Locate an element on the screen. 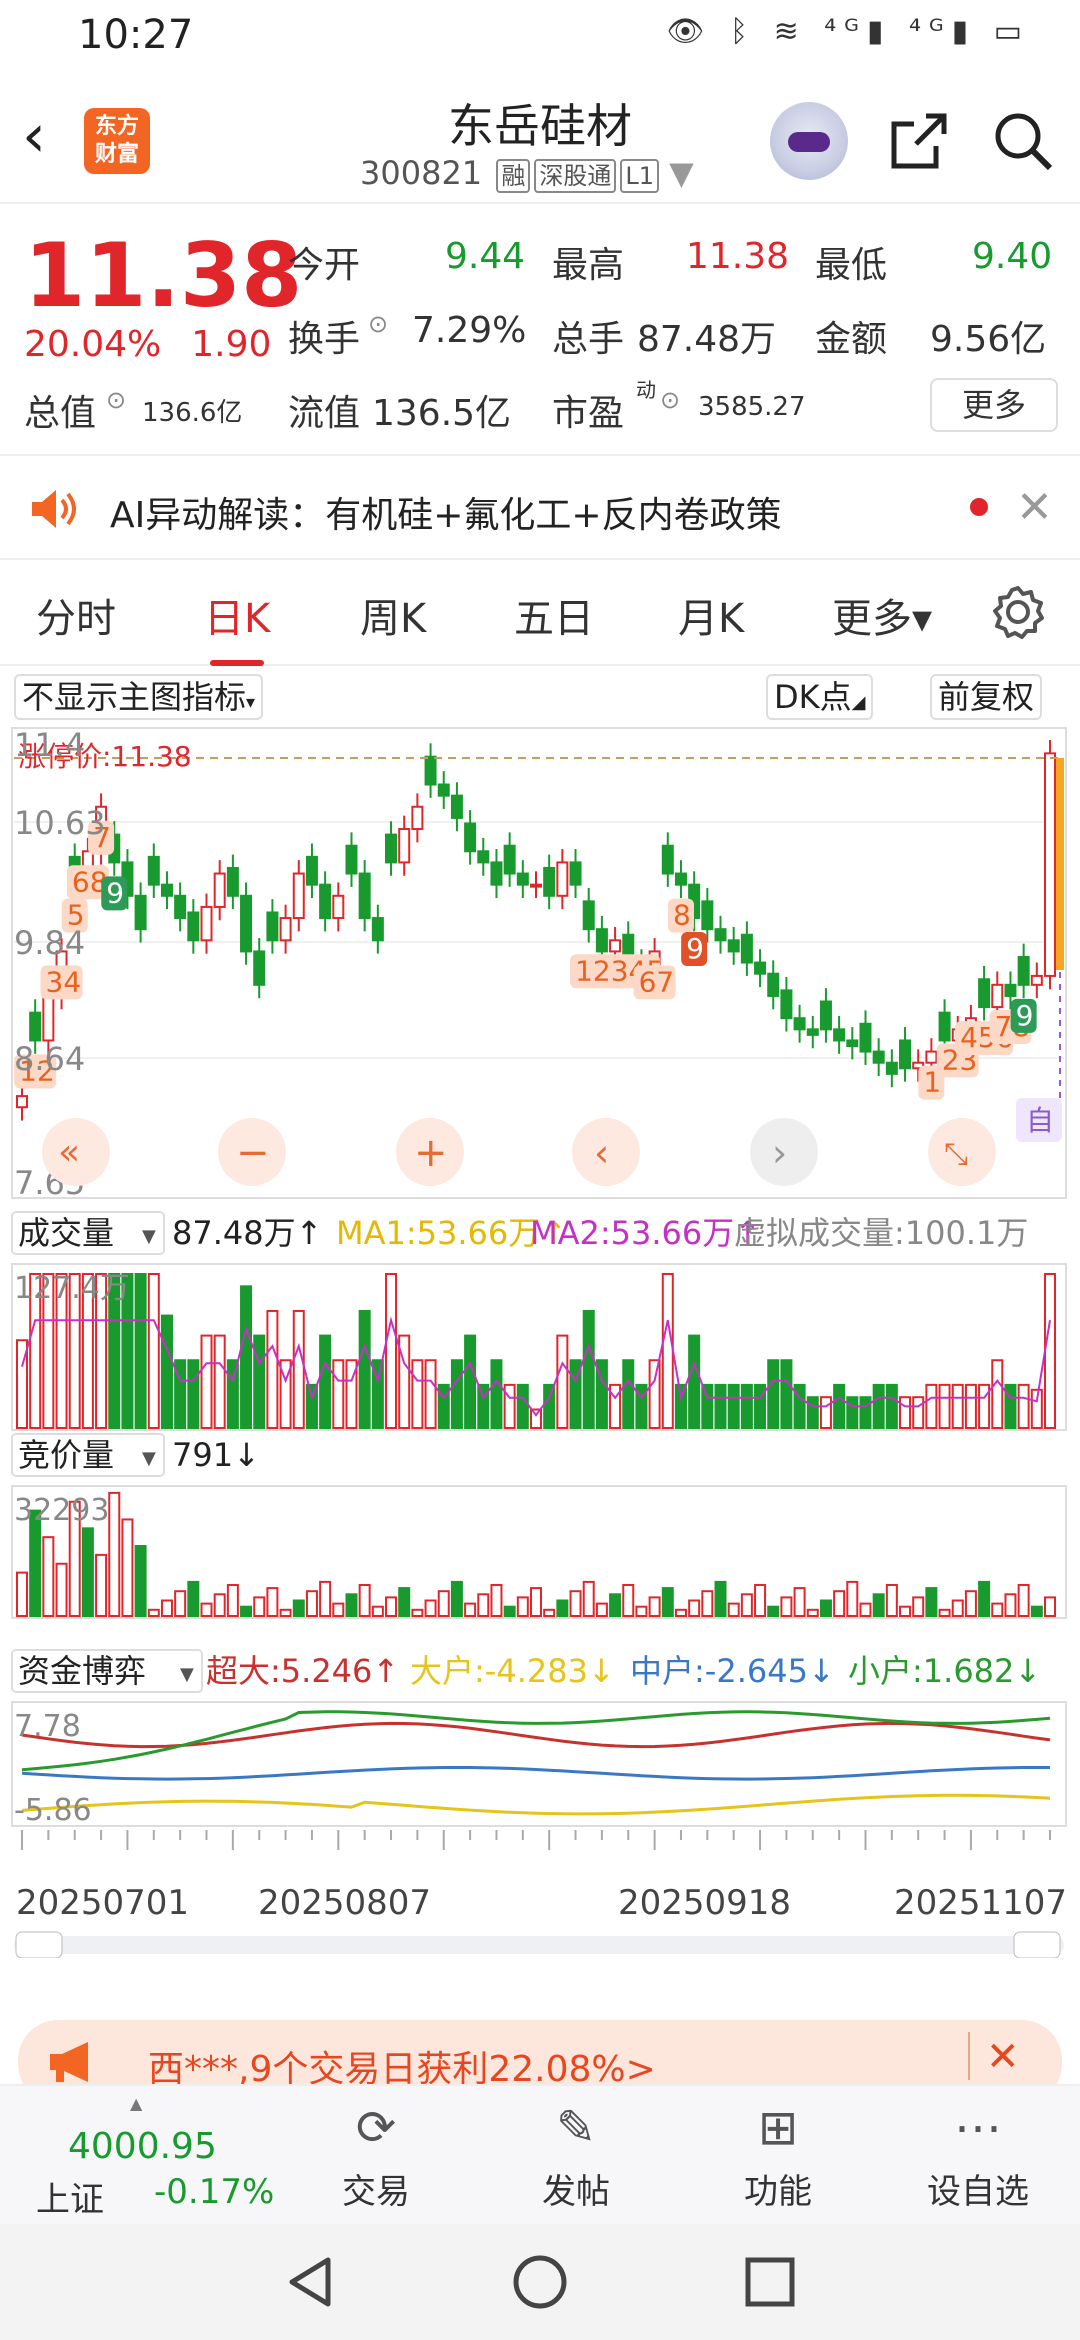  range-handle-left is located at coordinates (39, 1944).